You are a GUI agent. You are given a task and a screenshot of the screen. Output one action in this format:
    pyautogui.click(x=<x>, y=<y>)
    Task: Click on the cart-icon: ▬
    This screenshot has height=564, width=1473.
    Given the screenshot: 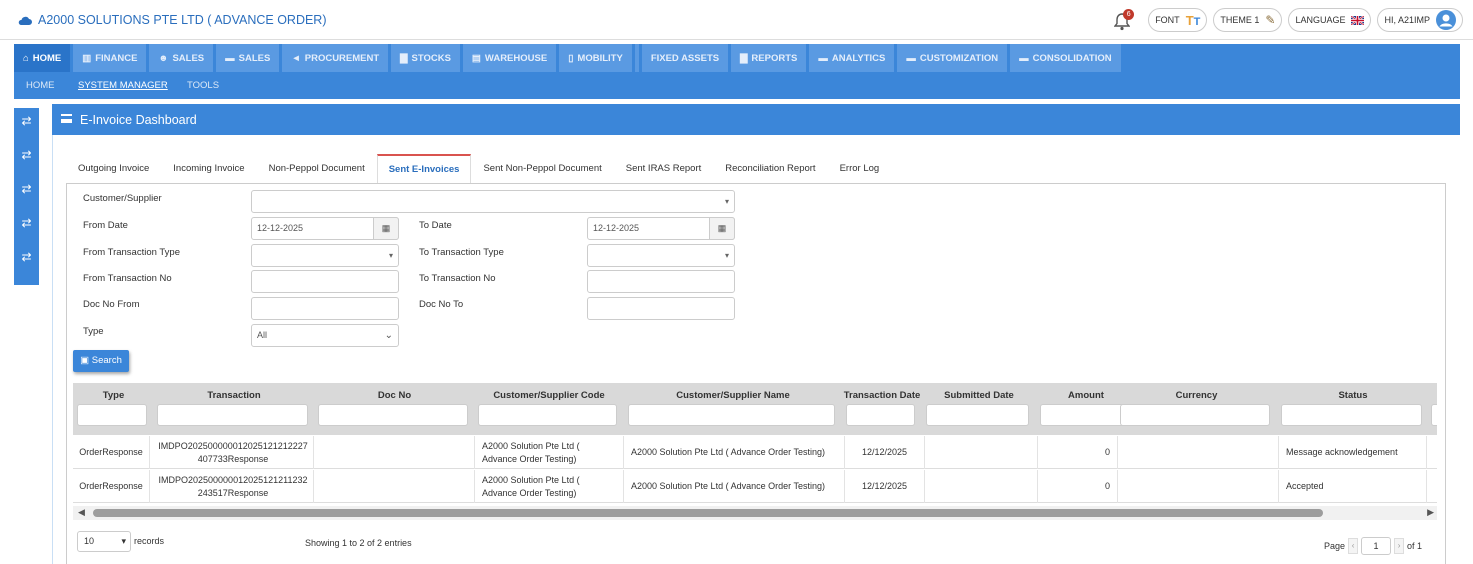 What is the action you would take?
    pyautogui.click(x=823, y=58)
    